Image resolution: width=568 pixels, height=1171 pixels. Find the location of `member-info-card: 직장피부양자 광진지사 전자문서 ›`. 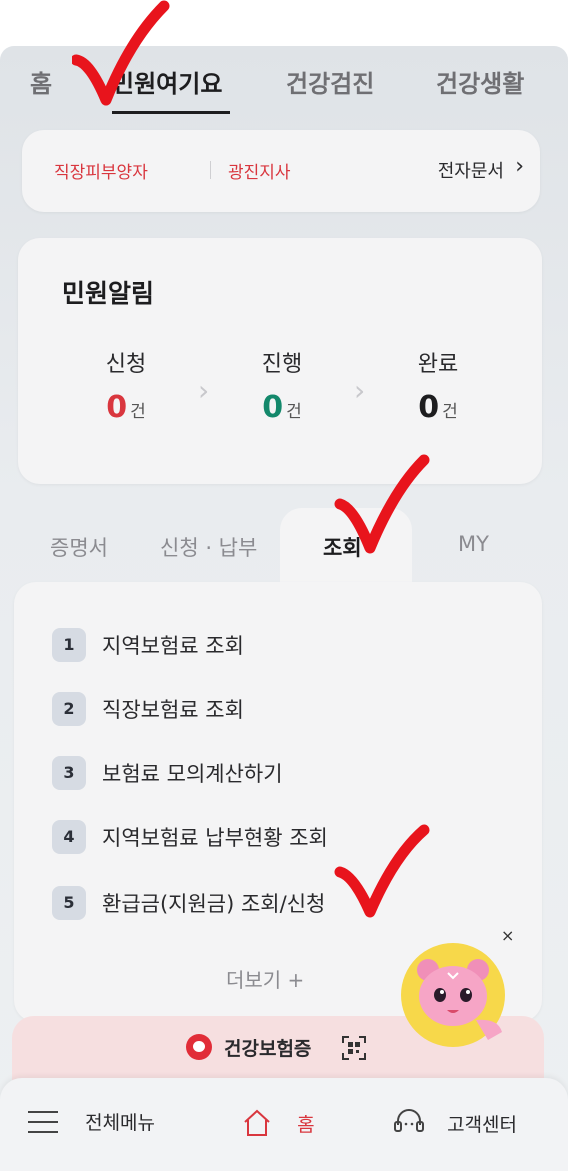

member-info-card: 직장피부양자 광진지사 전자문서 › is located at coordinates (281, 171).